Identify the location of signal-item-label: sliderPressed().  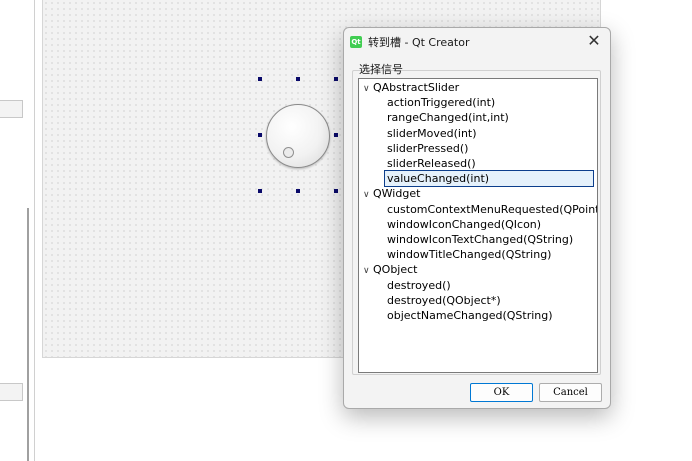
(428, 148).